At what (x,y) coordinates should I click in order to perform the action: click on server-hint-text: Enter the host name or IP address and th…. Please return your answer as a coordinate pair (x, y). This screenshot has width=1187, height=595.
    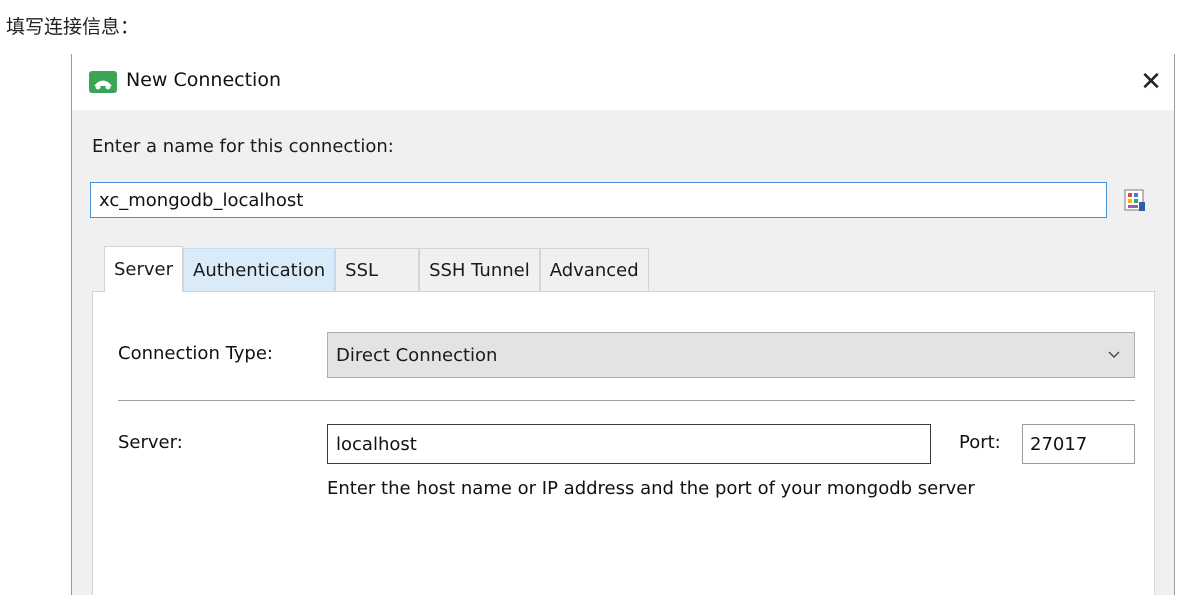
    Looking at the image, I should click on (651, 488).